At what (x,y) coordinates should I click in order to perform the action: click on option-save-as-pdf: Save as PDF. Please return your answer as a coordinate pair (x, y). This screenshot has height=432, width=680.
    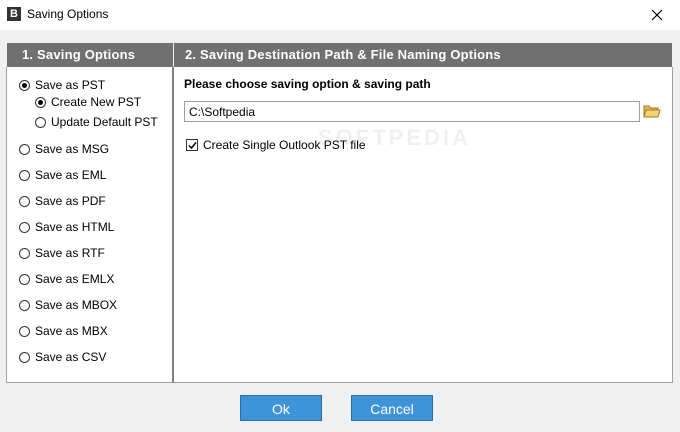
    Looking at the image, I should click on (62, 201).